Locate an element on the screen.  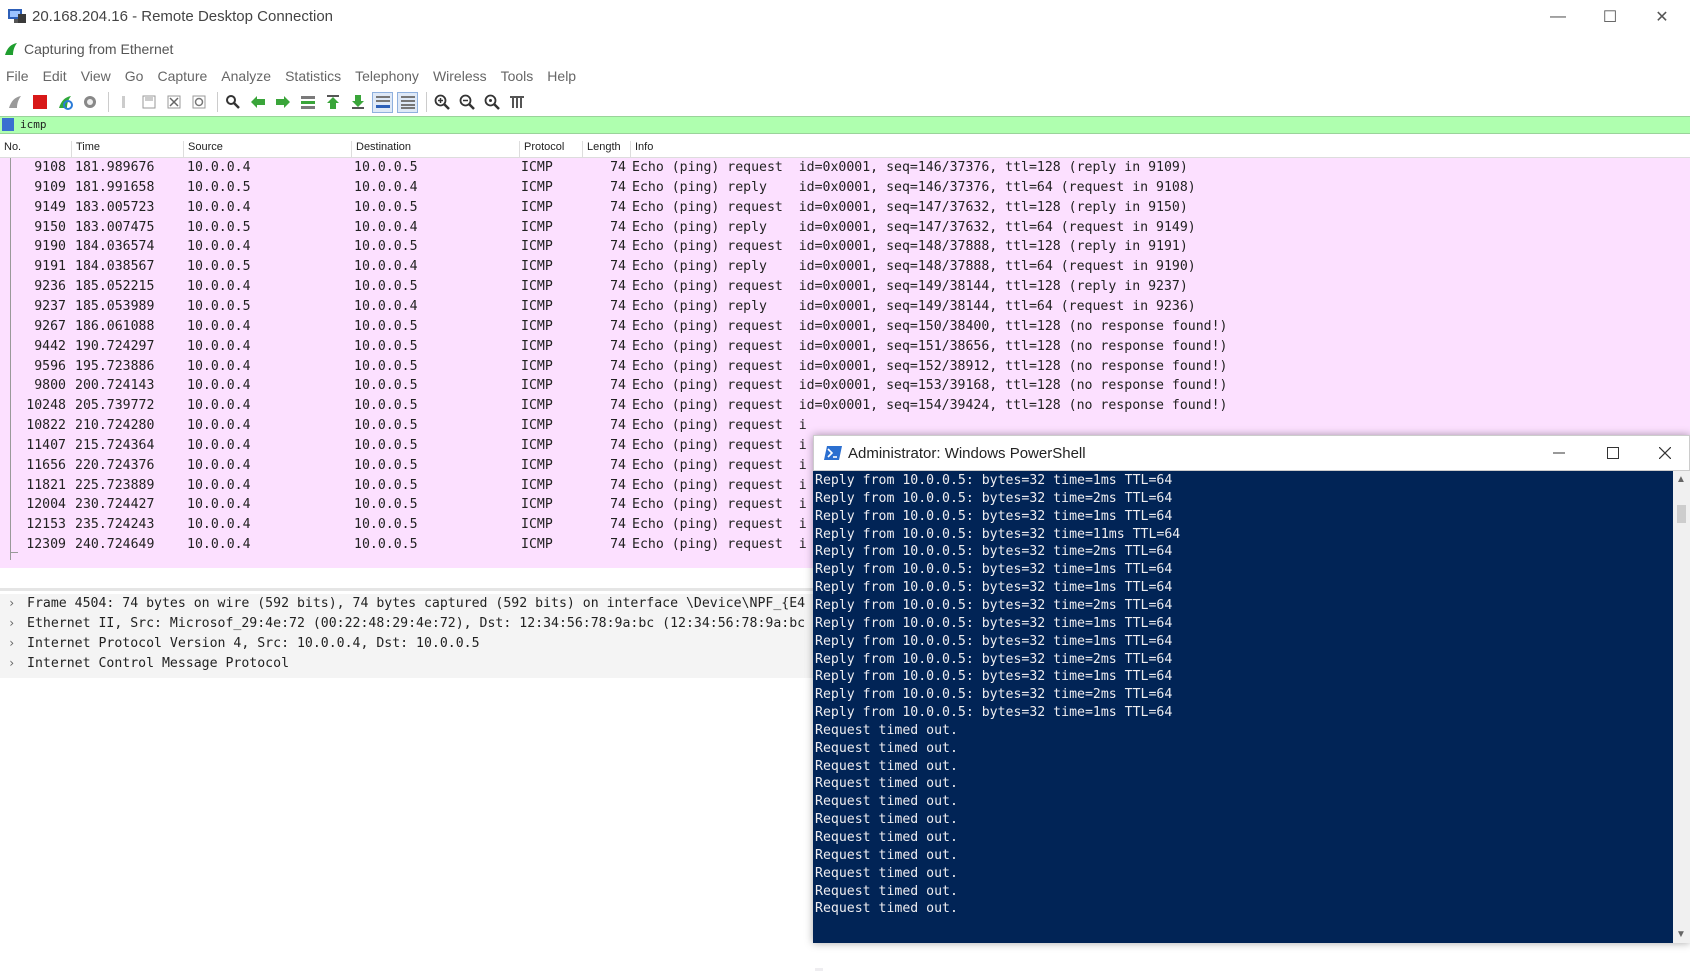
menu-go: Go is located at coordinates (134, 76).